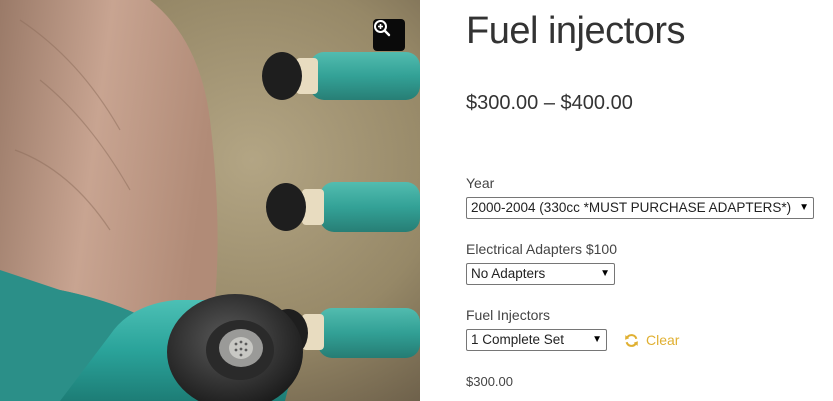 The width and height of the screenshot is (833, 401). Describe the element at coordinates (549, 103) in the screenshot. I see `price-range: $300.00 – $400.00` at that location.